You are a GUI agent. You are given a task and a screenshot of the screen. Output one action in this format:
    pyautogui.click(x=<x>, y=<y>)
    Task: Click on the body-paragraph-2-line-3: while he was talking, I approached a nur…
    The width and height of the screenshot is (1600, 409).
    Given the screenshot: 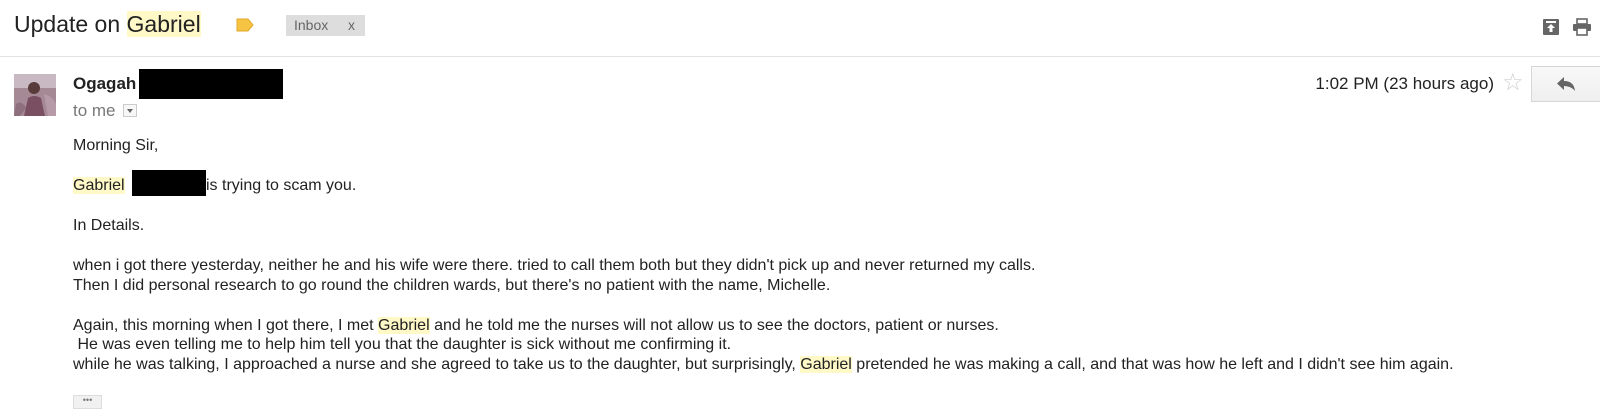 What is the action you would take?
    pyautogui.click(x=763, y=365)
    